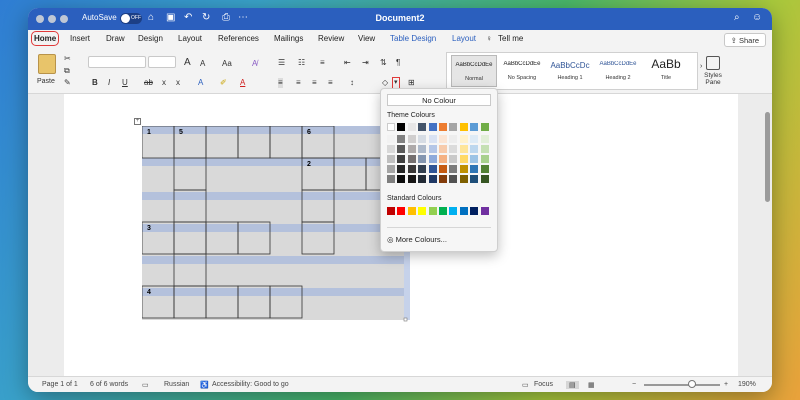 Image resolution: width=800 pixels, height=400 pixels. I want to click on accessibility-icon: ♿, so click(204, 385).